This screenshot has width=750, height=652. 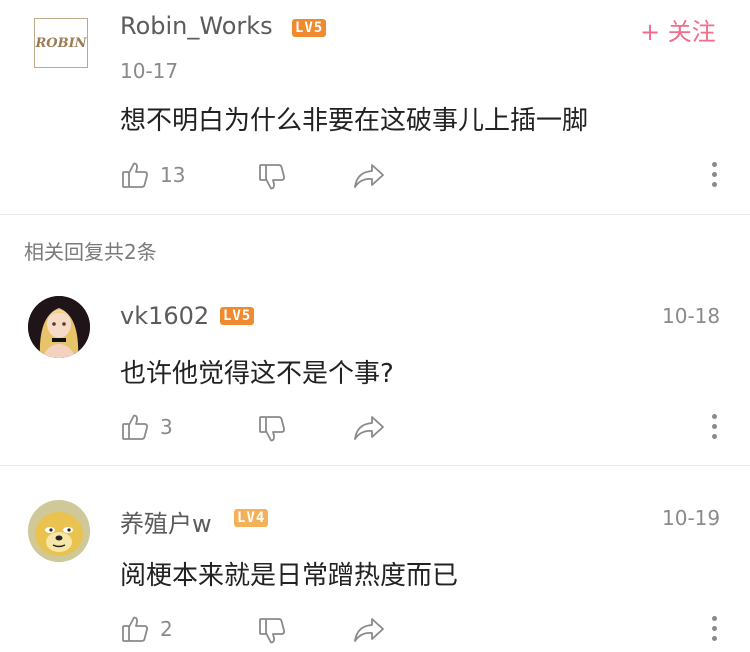 I want to click on comment-date: 10-17, so click(x=149, y=71).